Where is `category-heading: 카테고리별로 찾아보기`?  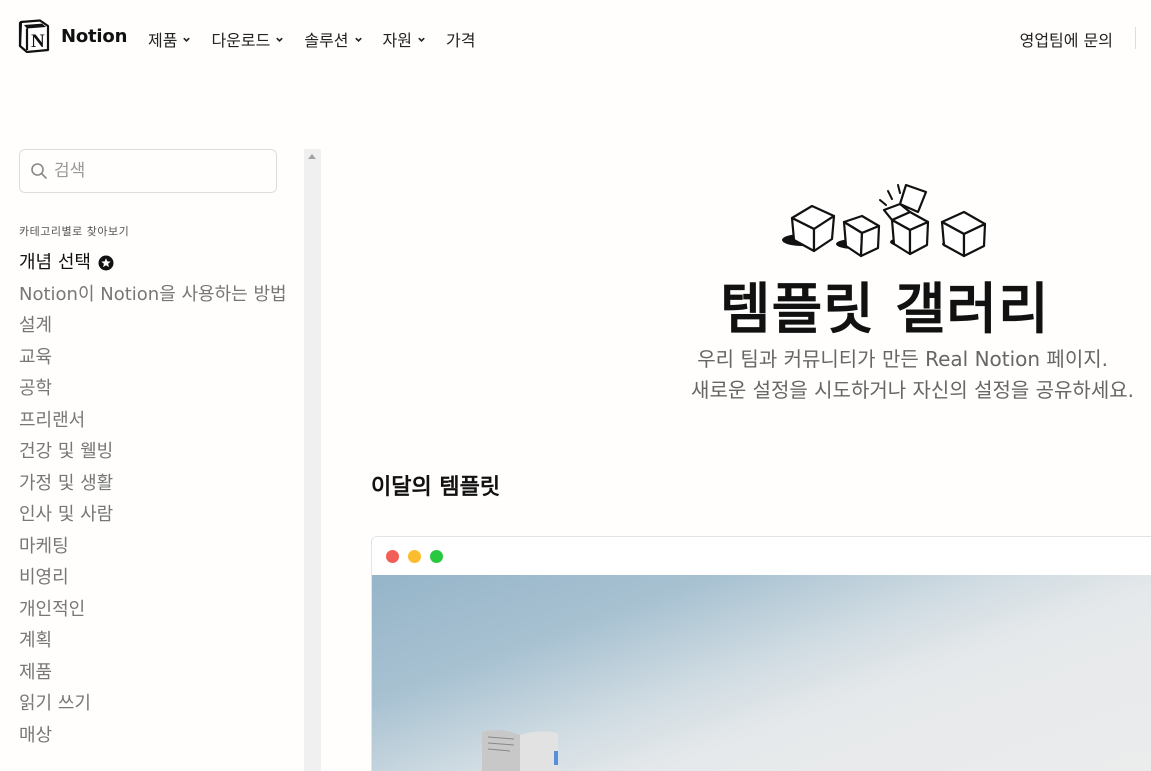 category-heading: 카테고리별로 찾아보기 is located at coordinates (74, 231).